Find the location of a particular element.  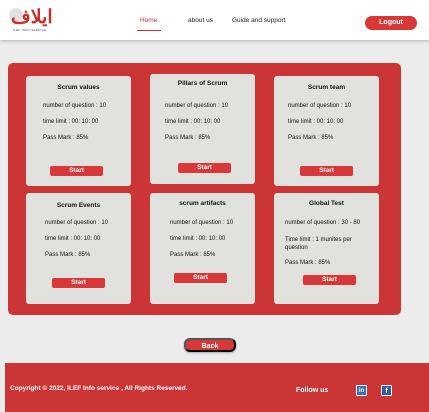

nav-guide-link: Guide and support is located at coordinates (258, 20).